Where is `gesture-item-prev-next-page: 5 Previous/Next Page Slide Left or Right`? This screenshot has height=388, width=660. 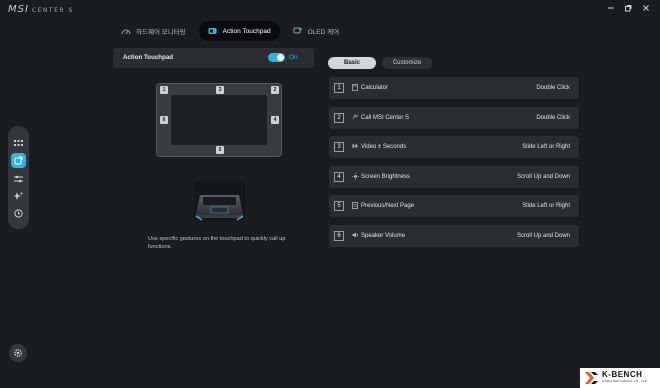
gesture-item-prev-next-page: 5 Previous/Next Page Slide Left or Right is located at coordinates (454, 206).